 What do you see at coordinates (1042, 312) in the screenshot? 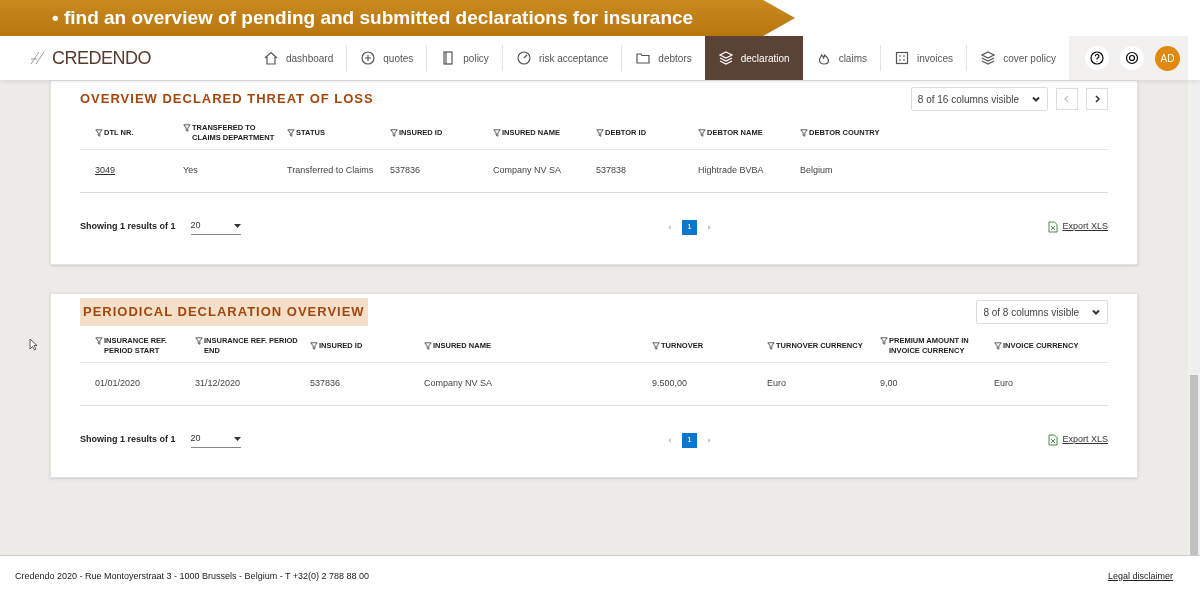
I see `columns-dropdown: 8 of 8 columns visible` at bounding box center [1042, 312].